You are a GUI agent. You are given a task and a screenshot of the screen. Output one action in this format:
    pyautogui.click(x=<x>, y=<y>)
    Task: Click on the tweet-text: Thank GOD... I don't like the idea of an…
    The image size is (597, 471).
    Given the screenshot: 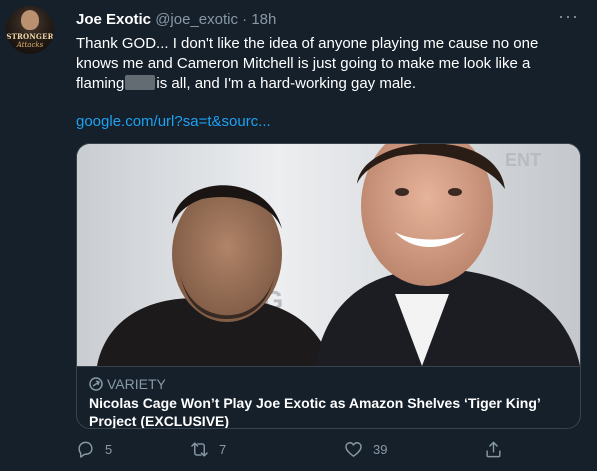 What is the action you would take?
    pyautogui.click(x=328, y=64)
    